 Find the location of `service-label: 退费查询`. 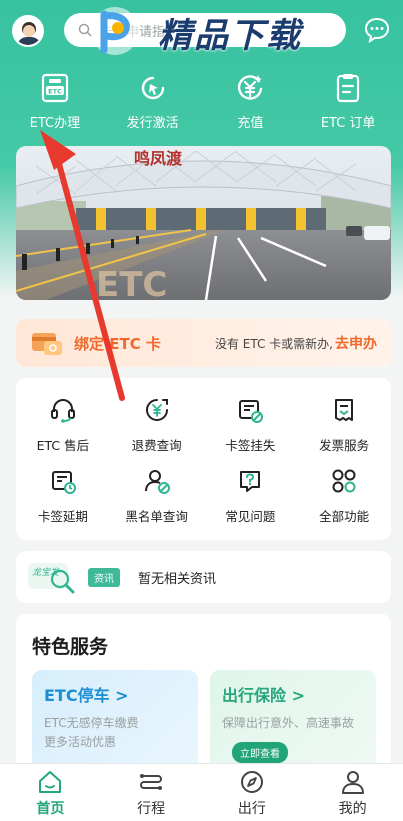

service-label: 退费查询 is located at coordinates (156, 445).